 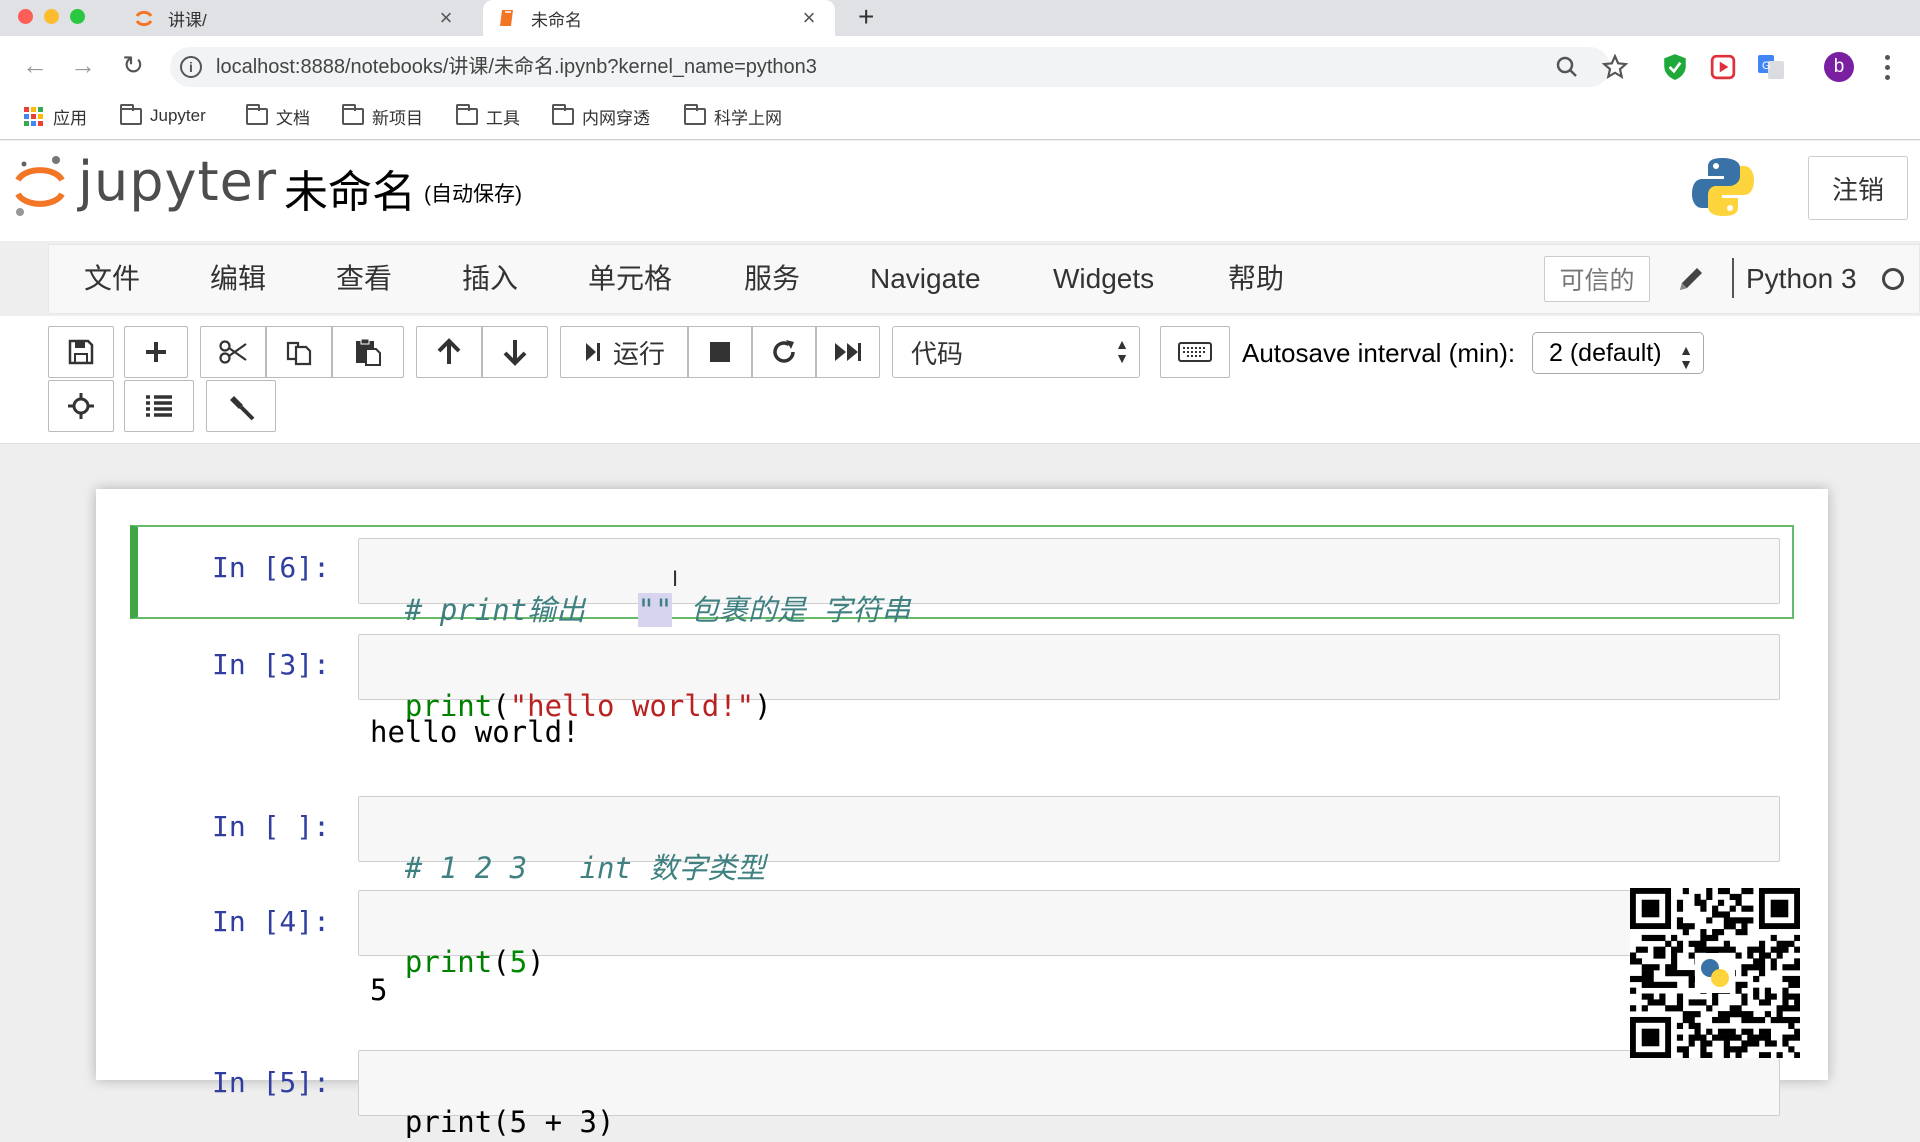 I want to click on new-tab-button: +, so click(x=866, y=18).